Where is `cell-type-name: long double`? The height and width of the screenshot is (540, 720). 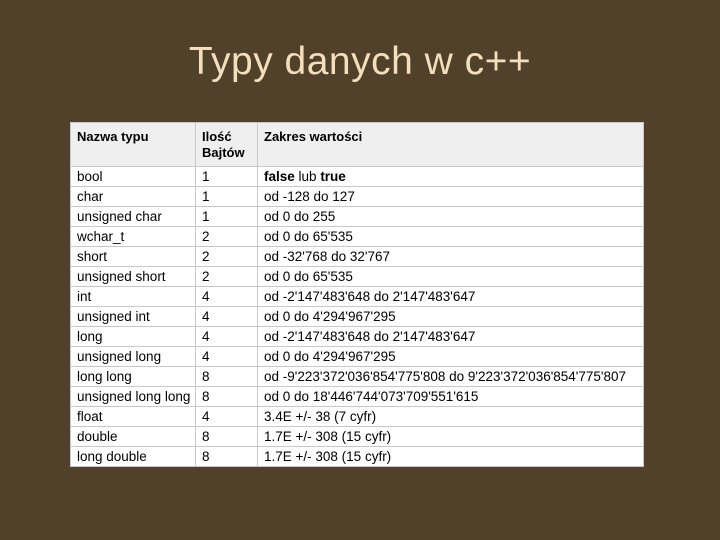
cell-type-name: long double is located at coordinates (133, 456).